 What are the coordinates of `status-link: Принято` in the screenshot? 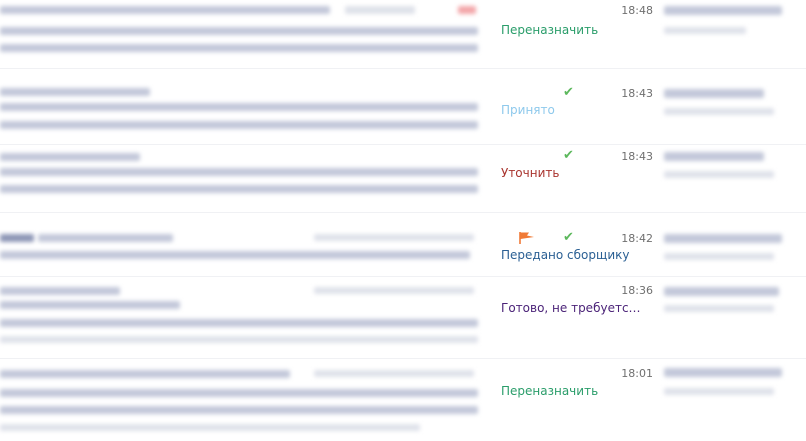 It's located at (571, 110).